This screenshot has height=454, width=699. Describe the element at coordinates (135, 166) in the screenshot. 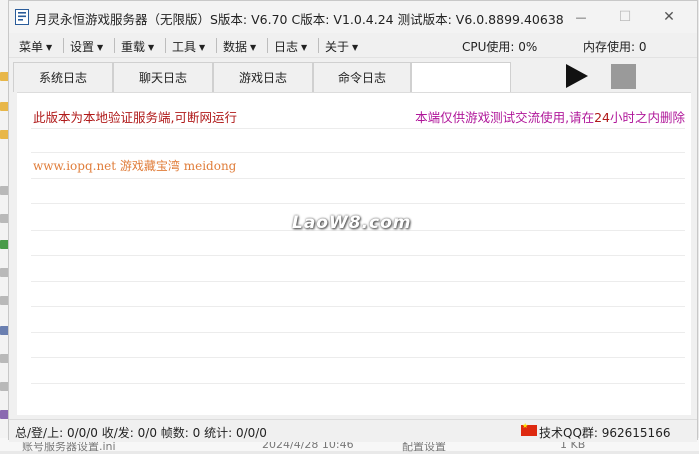

I see `website-line: www.iopq.net 游戏藏宝湾 meidong` at that location.